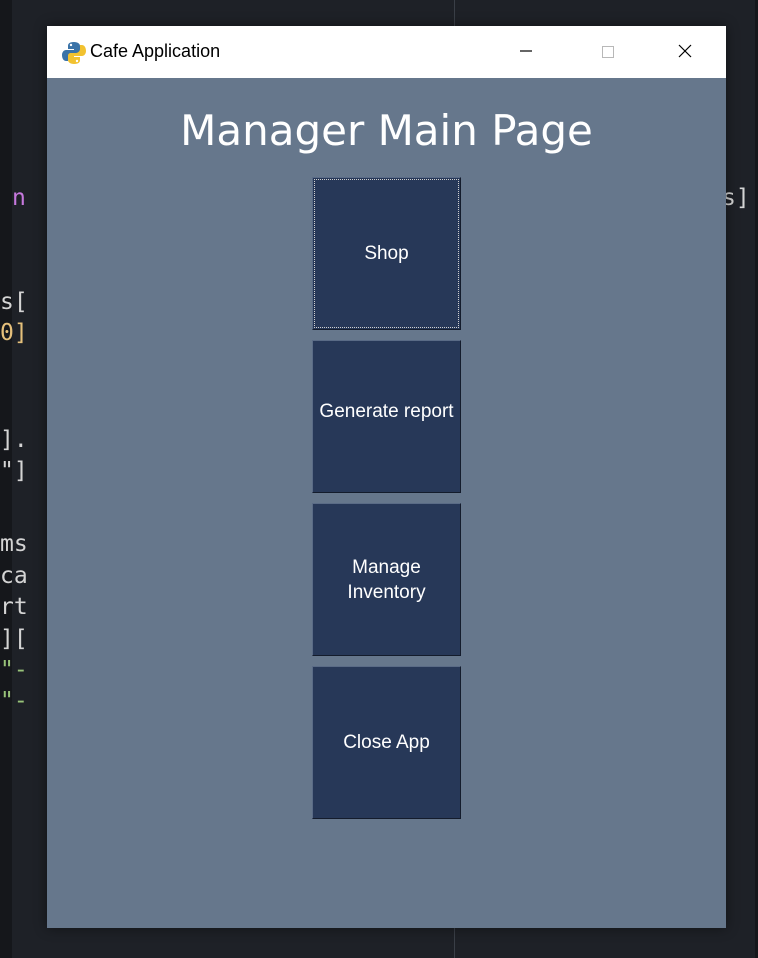  Describe the element at coordinates (74, 53) in the screenshot. I see `python-icon` at that location.